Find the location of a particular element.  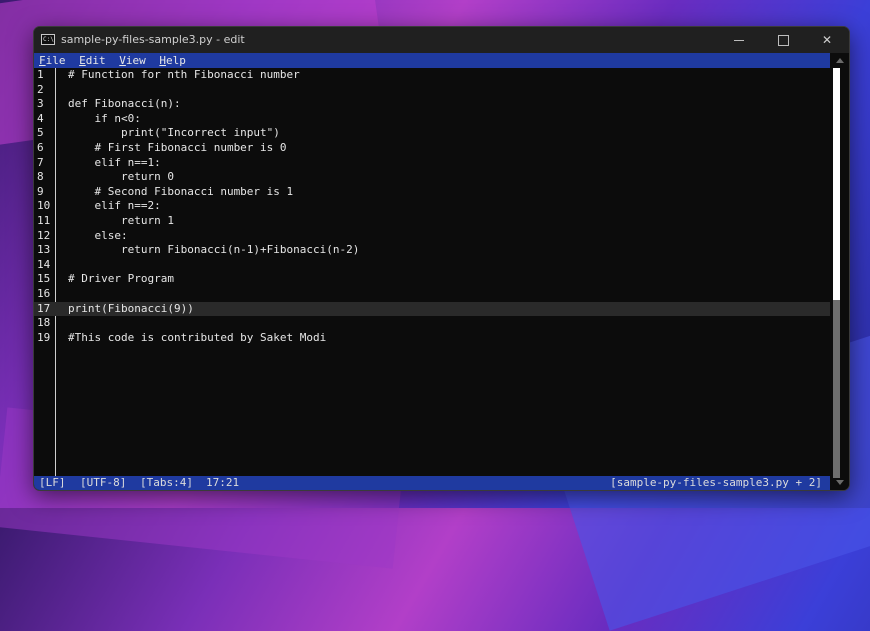

code-line: 15 # Driver Program is located at coordinates (432, 279).